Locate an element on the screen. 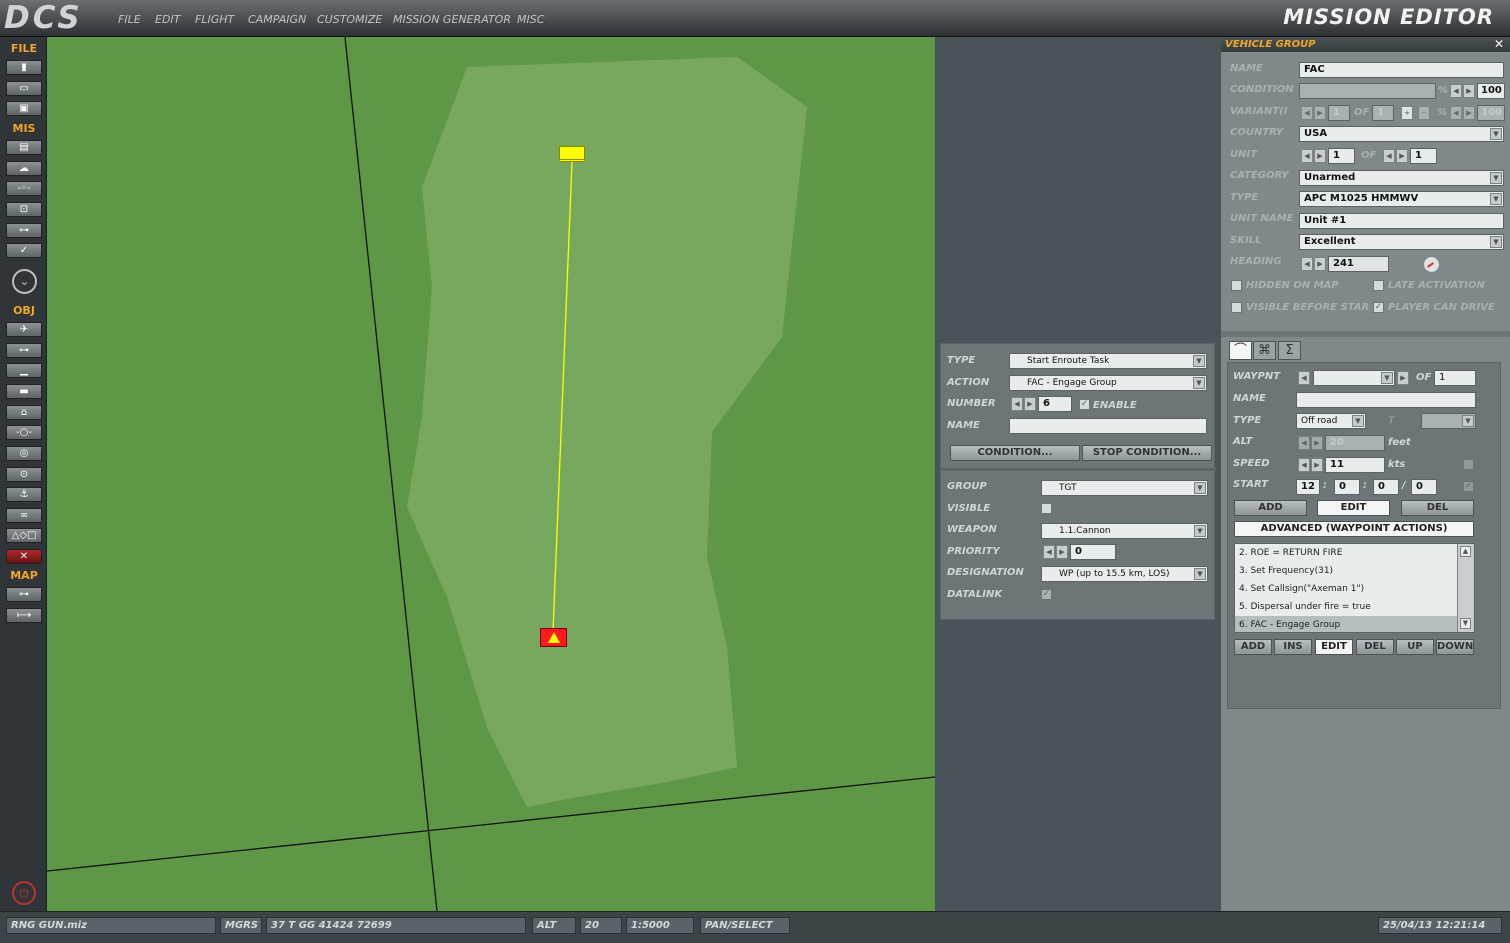 Image resolution: width=1510 pixels, height=943 pixels. weather-icon: ☁ is located at coordinates (24, 168).